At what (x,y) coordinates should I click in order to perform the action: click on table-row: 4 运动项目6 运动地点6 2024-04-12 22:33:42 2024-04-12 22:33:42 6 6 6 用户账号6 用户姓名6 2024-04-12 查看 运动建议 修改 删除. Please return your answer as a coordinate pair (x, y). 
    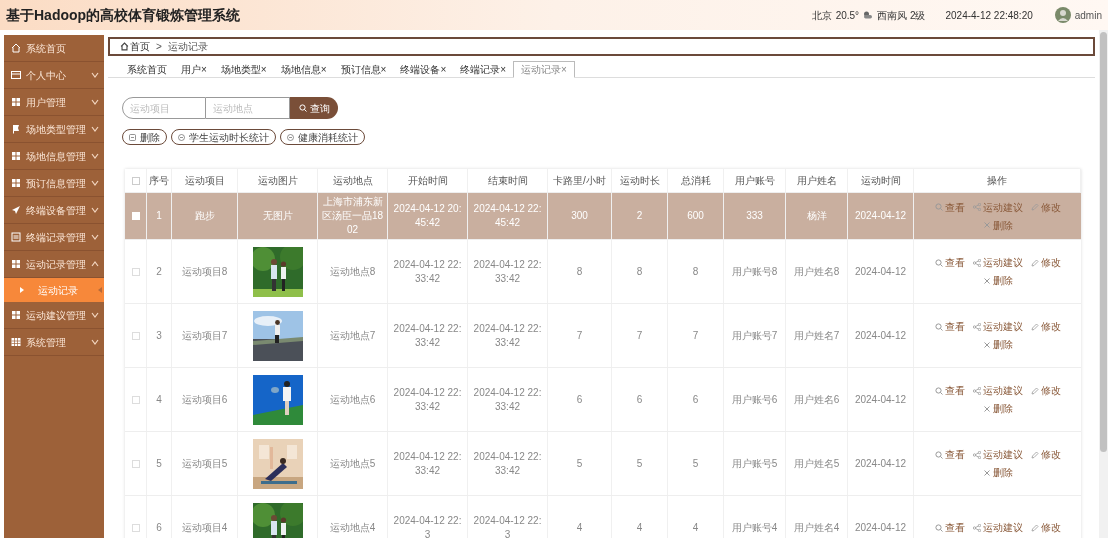
    Looking at the image, I should click on (603, 400).